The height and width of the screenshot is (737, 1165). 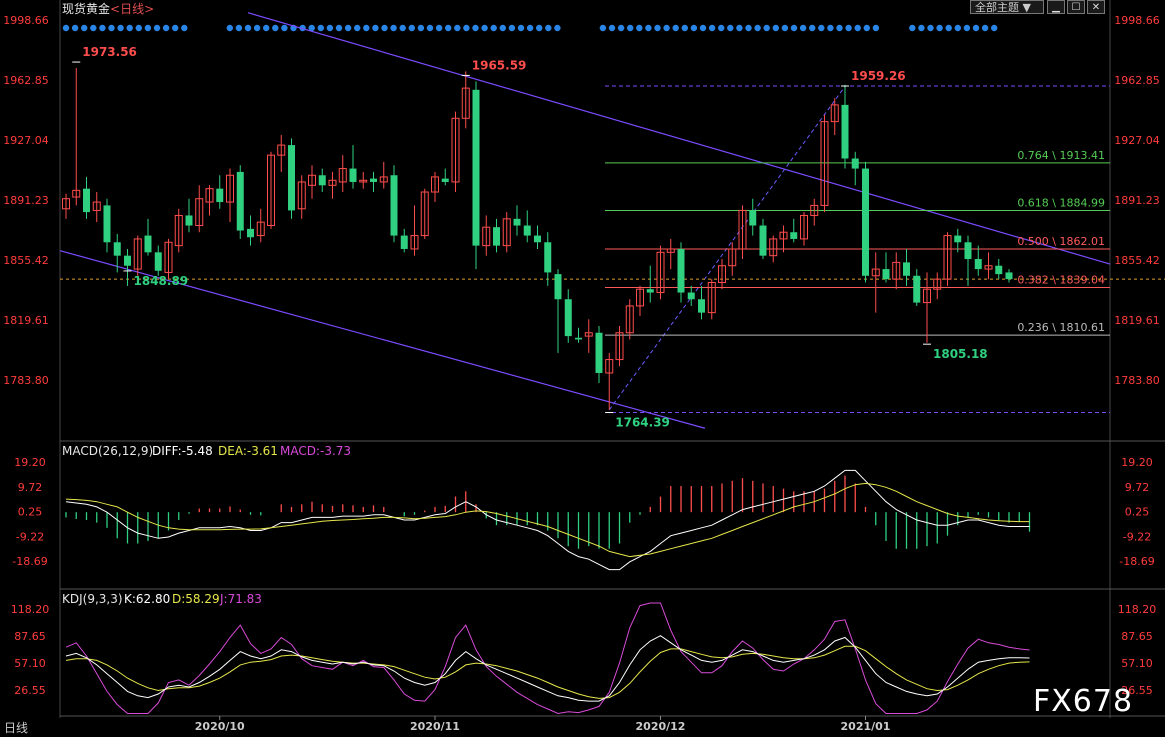 What do you see at coordinates (107, 451) in the screenshot?
I see `macd-legend-params: MACD(26,12,9)` at bounding box center [107, 451].